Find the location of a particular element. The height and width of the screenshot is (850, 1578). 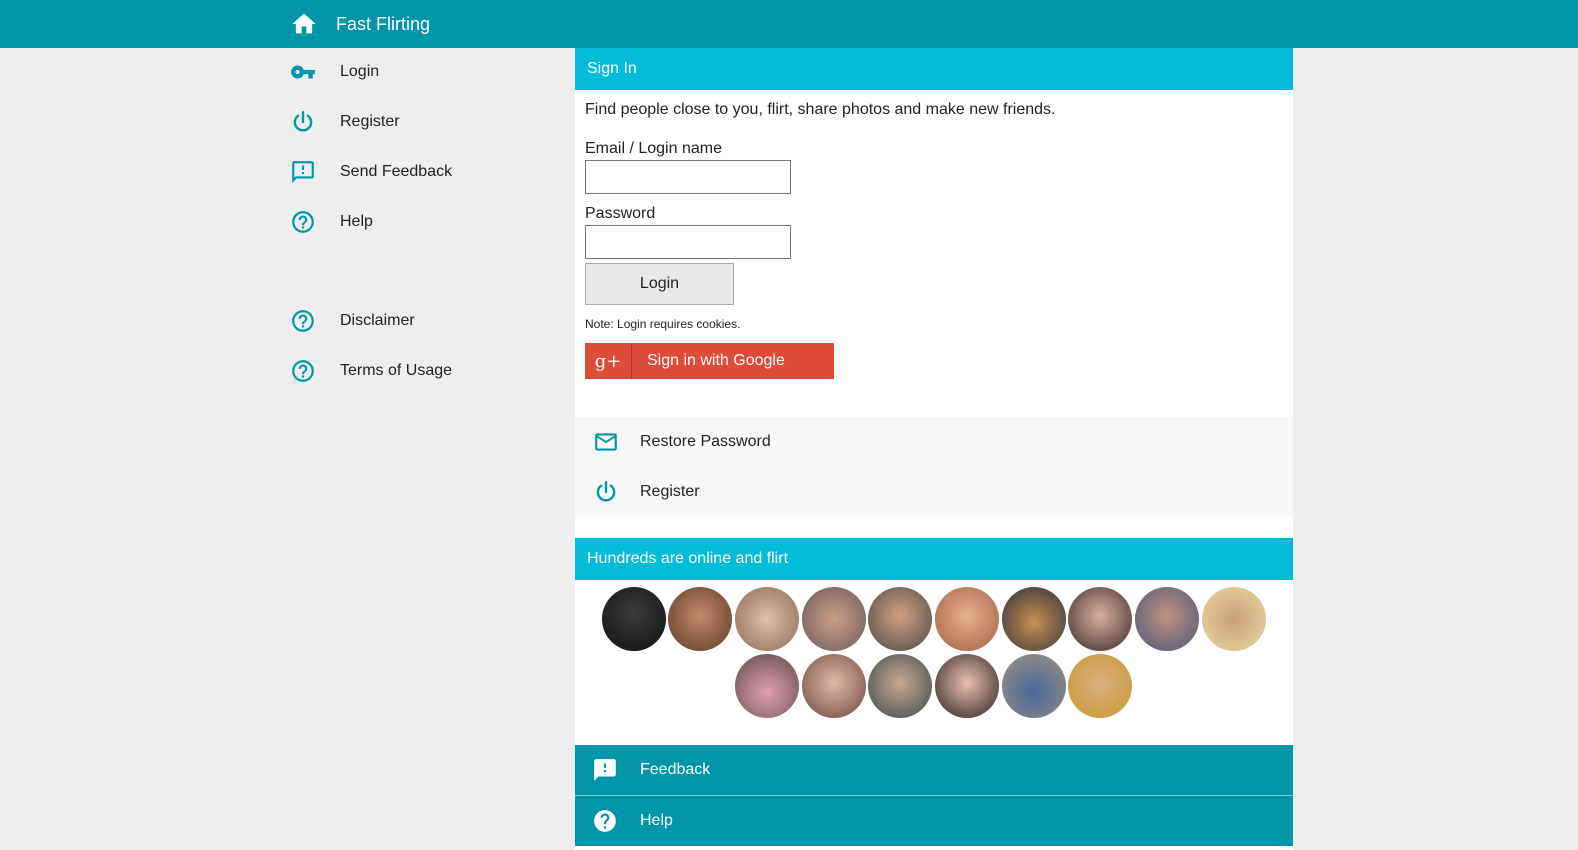

sidebar-item-register: Register is located at coordinates (345, 122).